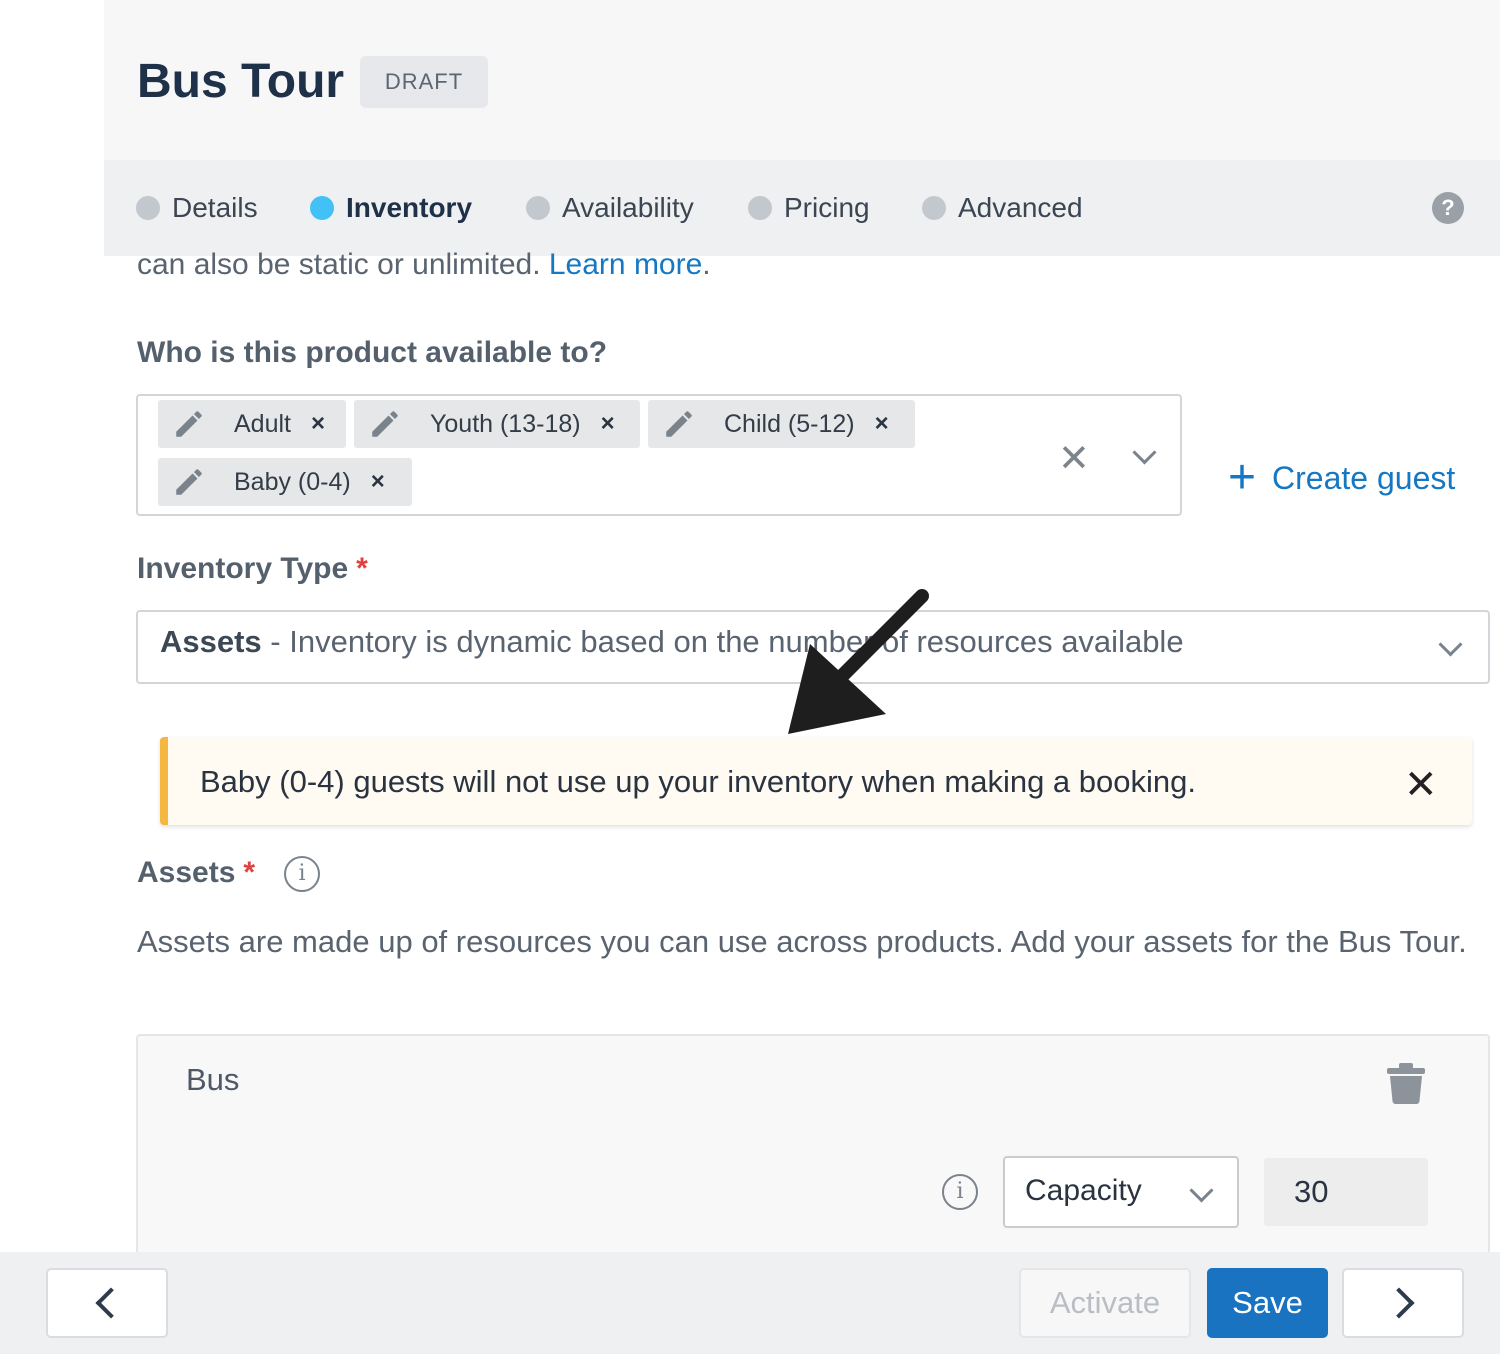  What do you see at coordinates (1105, 1303) in the screenshot?
I see `activate-button: Activate` at bounding box center [1105, 1303].